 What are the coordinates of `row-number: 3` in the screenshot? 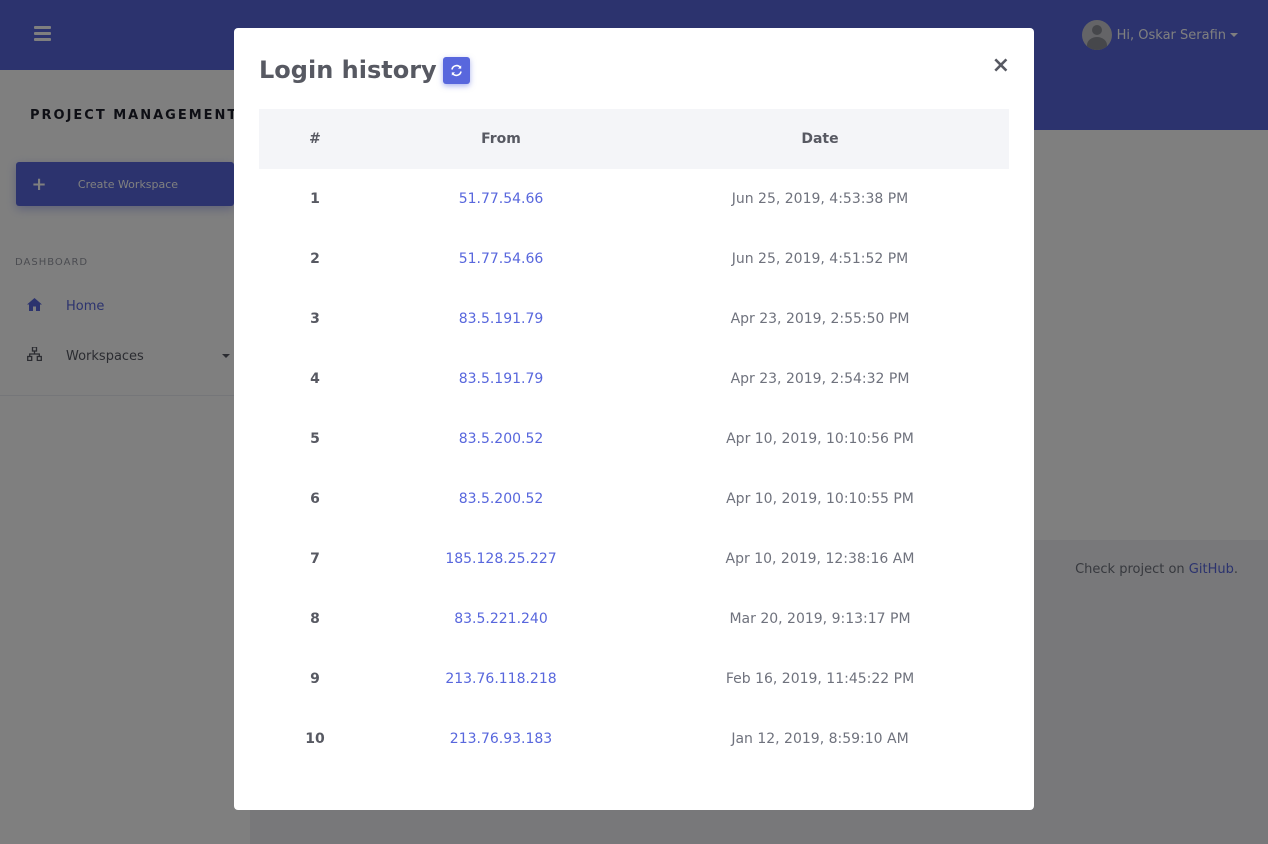 It's located at (315, 319).